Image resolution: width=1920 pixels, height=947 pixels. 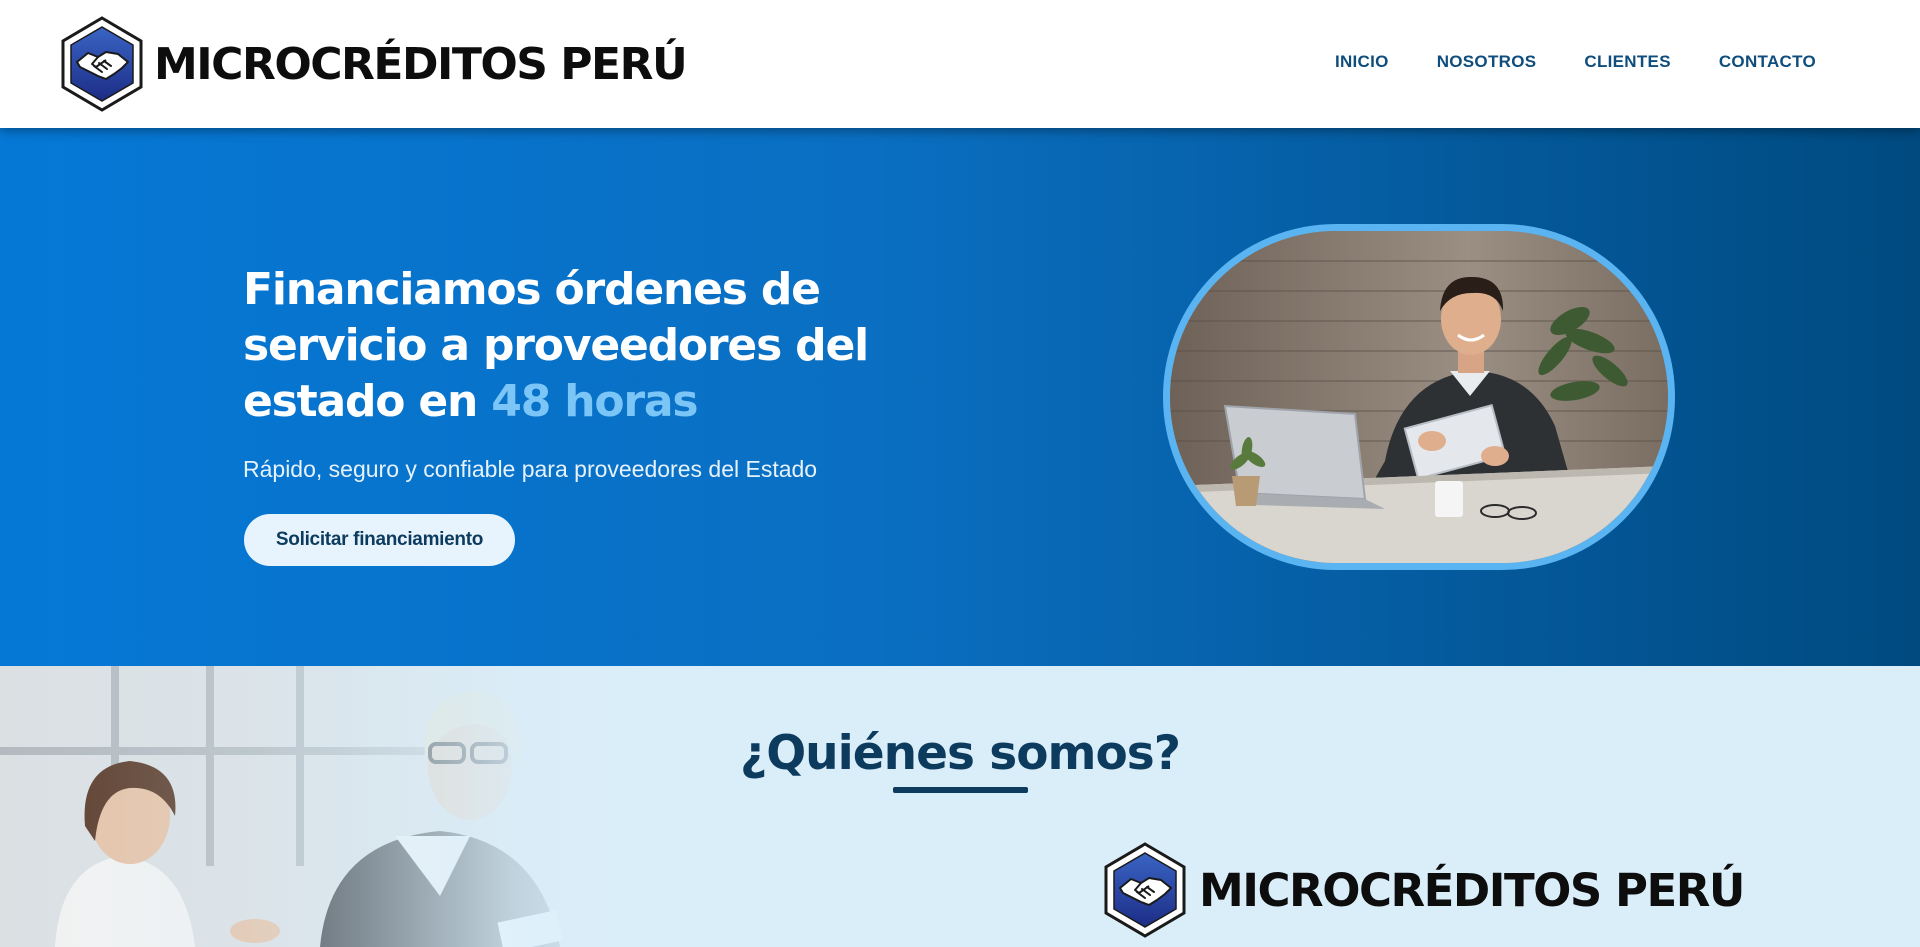 I want to click on businessman-photo, so click(x=1419, y=397).